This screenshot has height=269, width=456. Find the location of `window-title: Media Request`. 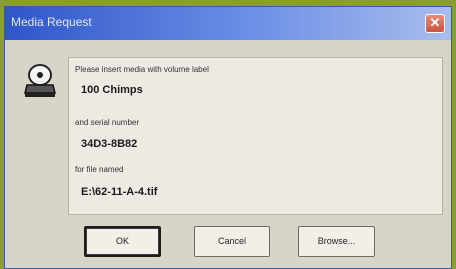

window-title: Media Request is located at coordinates (51, 22).